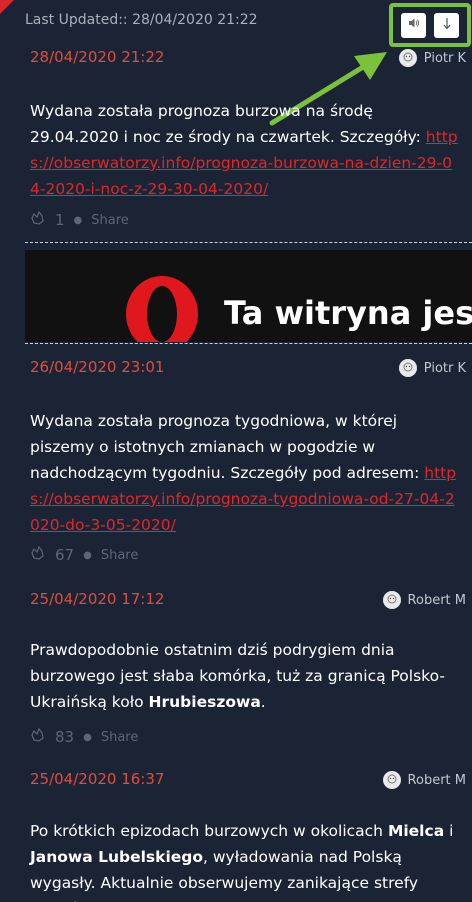  What do you see at coordinates (97, 367) in the screenshot?
I see `post-time: 26/04/2020 23:01` at bounding box center [97, 367].